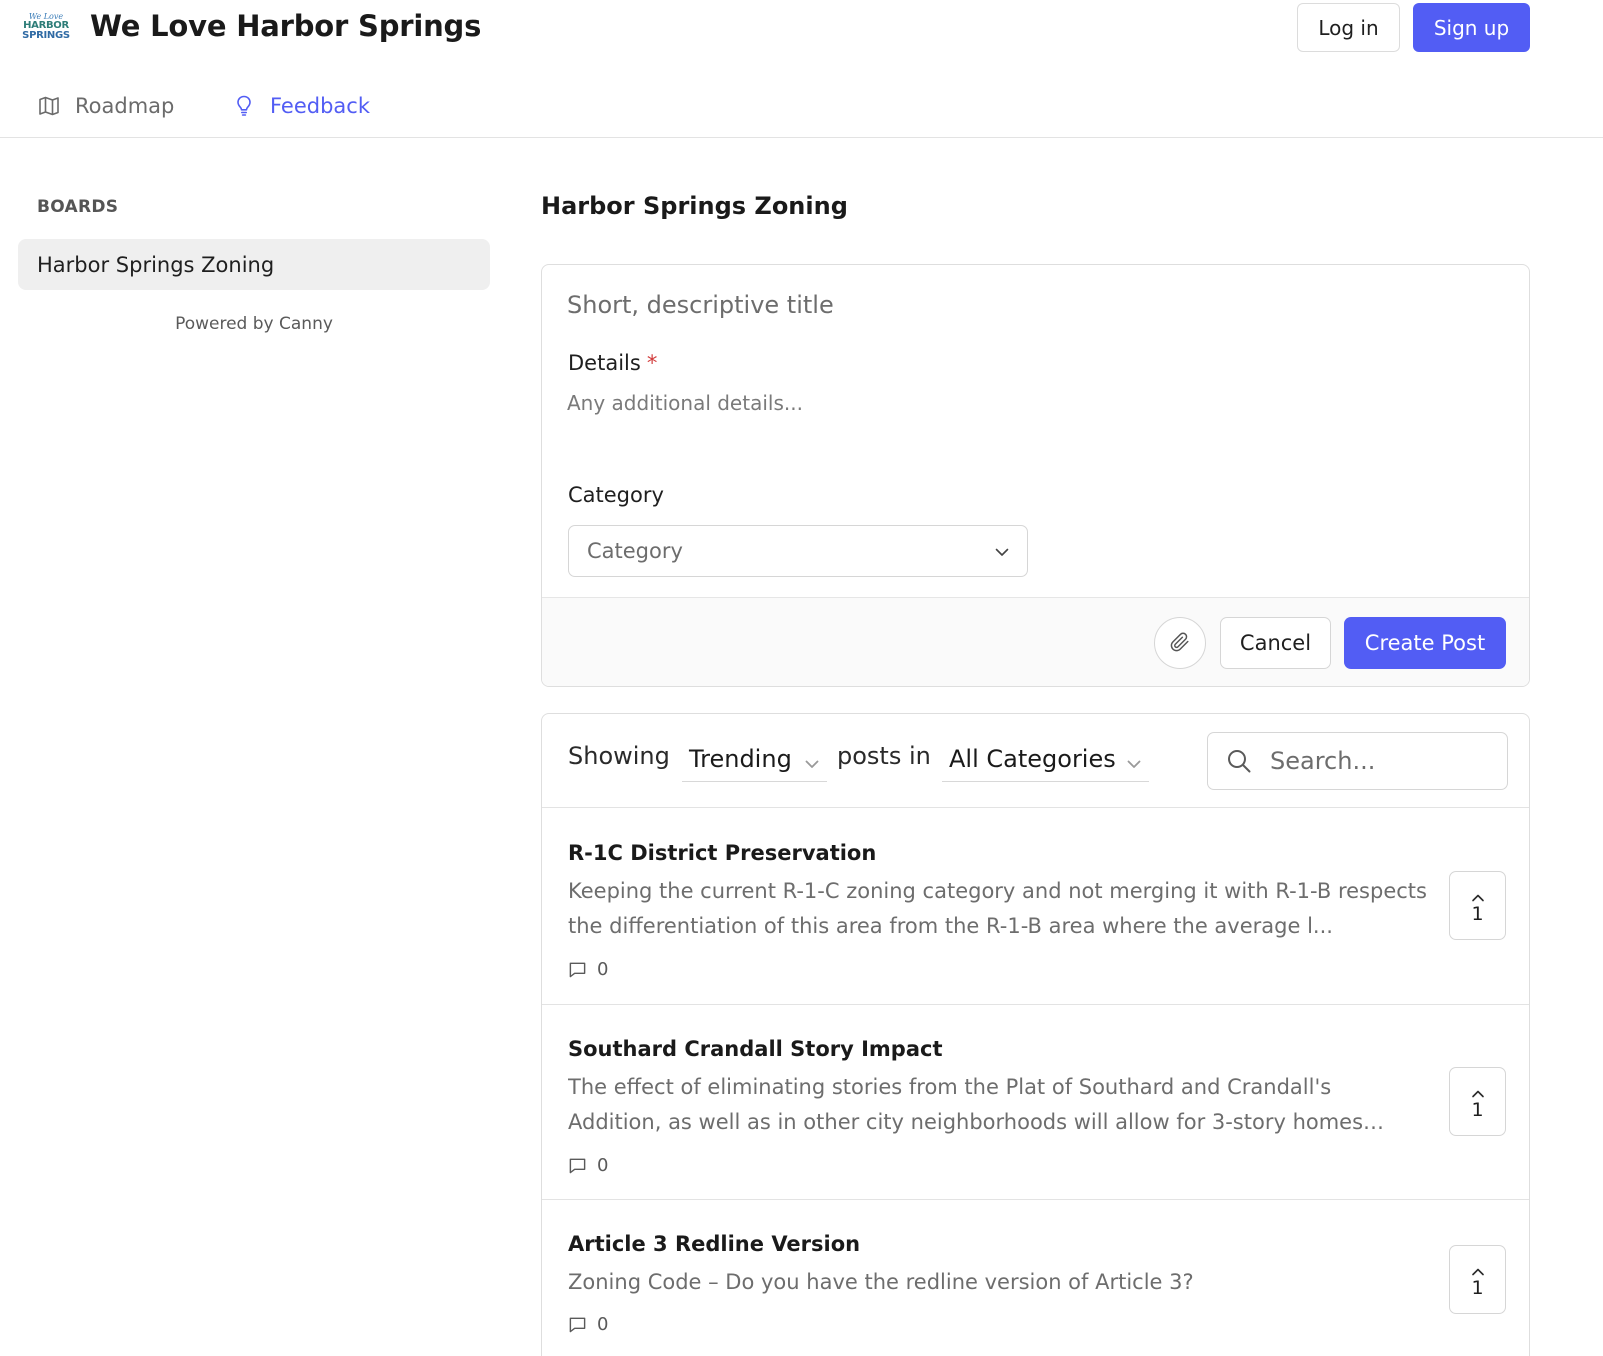 This screenshot has width=1603, height=1356. I want to click on sort-dropdown-value: Trending, so click(740, 758).